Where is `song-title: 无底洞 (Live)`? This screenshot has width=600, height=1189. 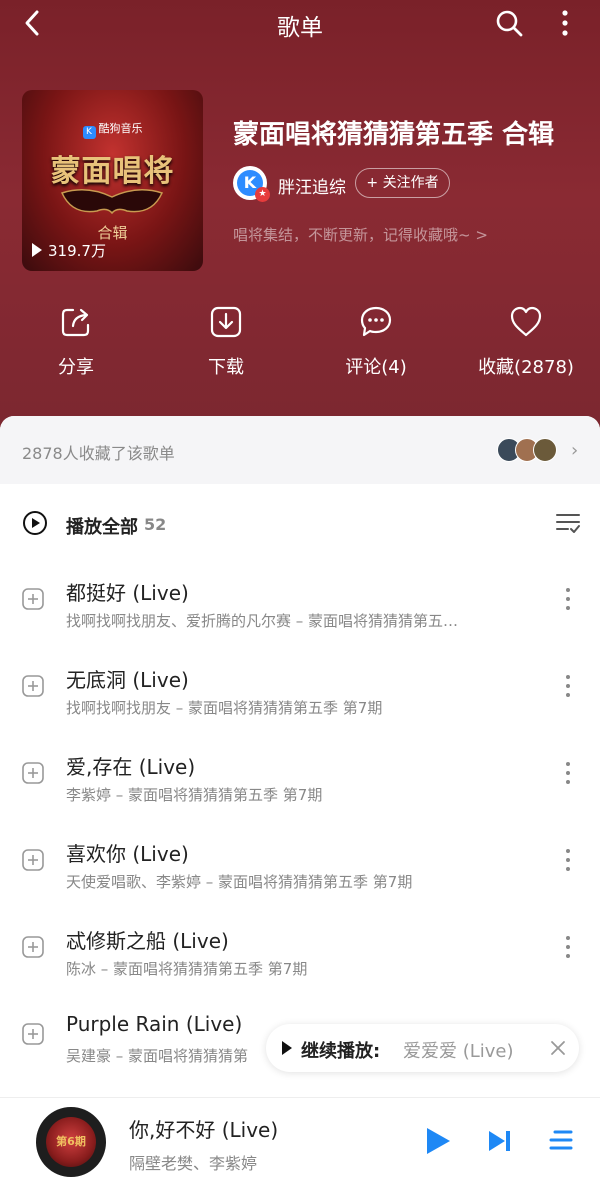
song-title: 无底洞 (Live) is located at coordinates (127, 680).